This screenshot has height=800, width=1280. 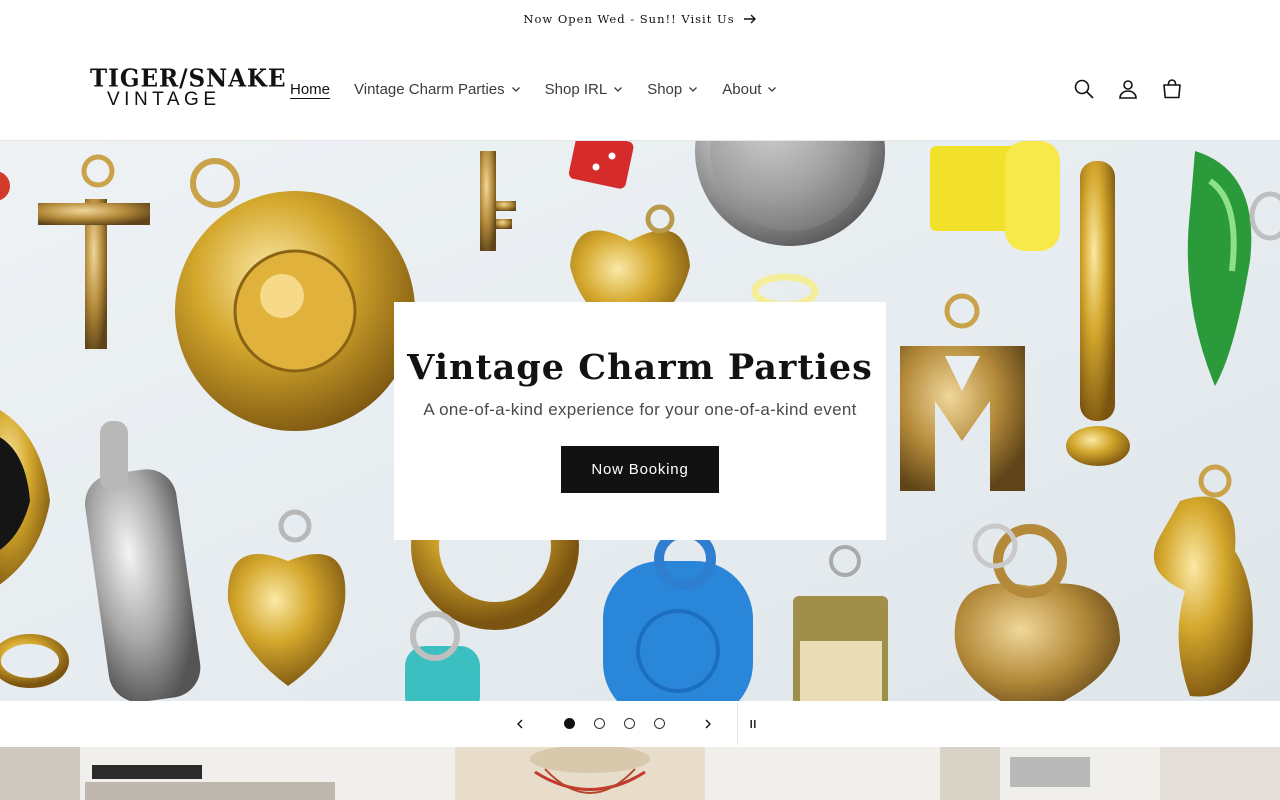 I want to click on search-button, so click(x=1084, y=89).